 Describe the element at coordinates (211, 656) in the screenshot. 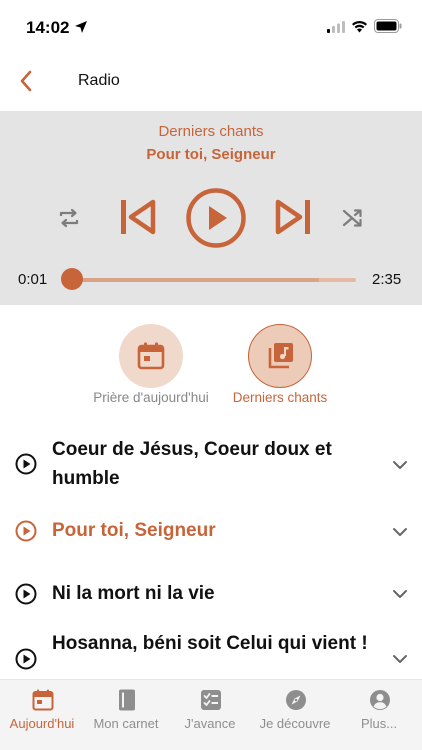

I see `list-item: Hosanna, béni soit Celui qui vient !` at that location.